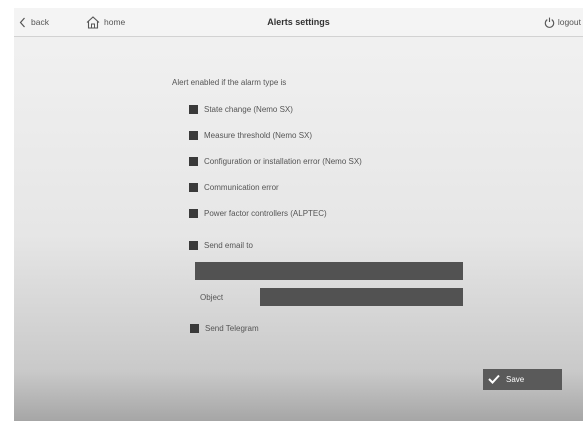  I want to click on option-label: Communication error, so click(241, 187).